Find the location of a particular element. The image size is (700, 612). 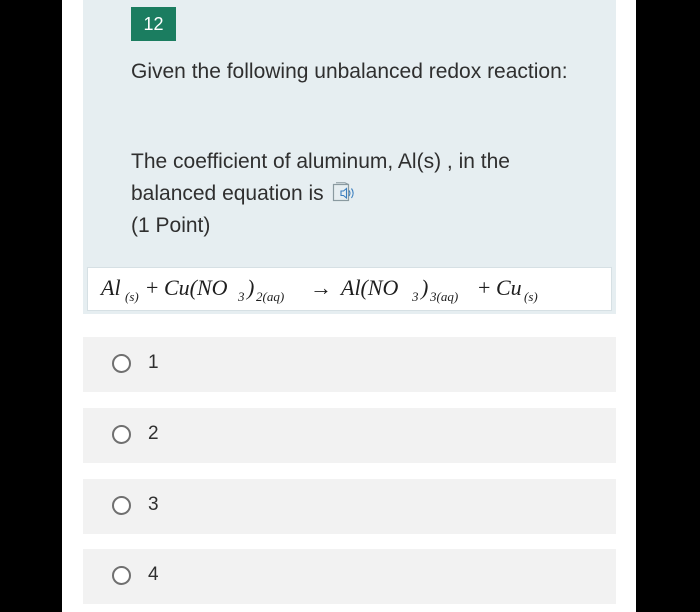

question-number-badge: 12 is located at coordinates (153, 24).